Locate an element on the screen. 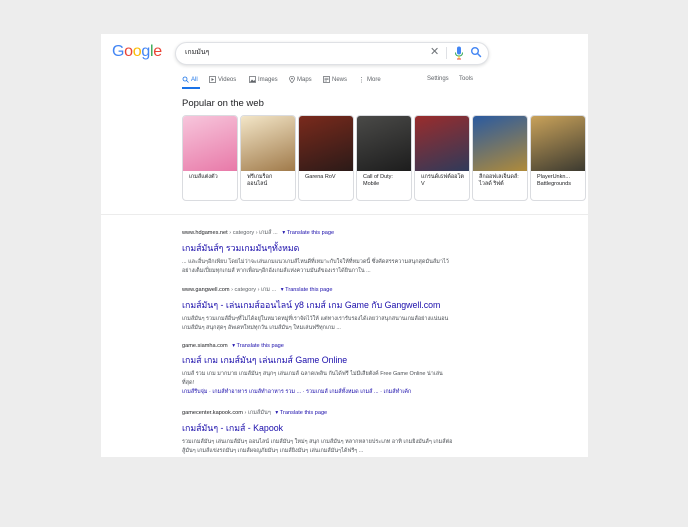 The width and height of the screenshot is (688, 527). tab-label: Tools is located at coordinates (466, 79).